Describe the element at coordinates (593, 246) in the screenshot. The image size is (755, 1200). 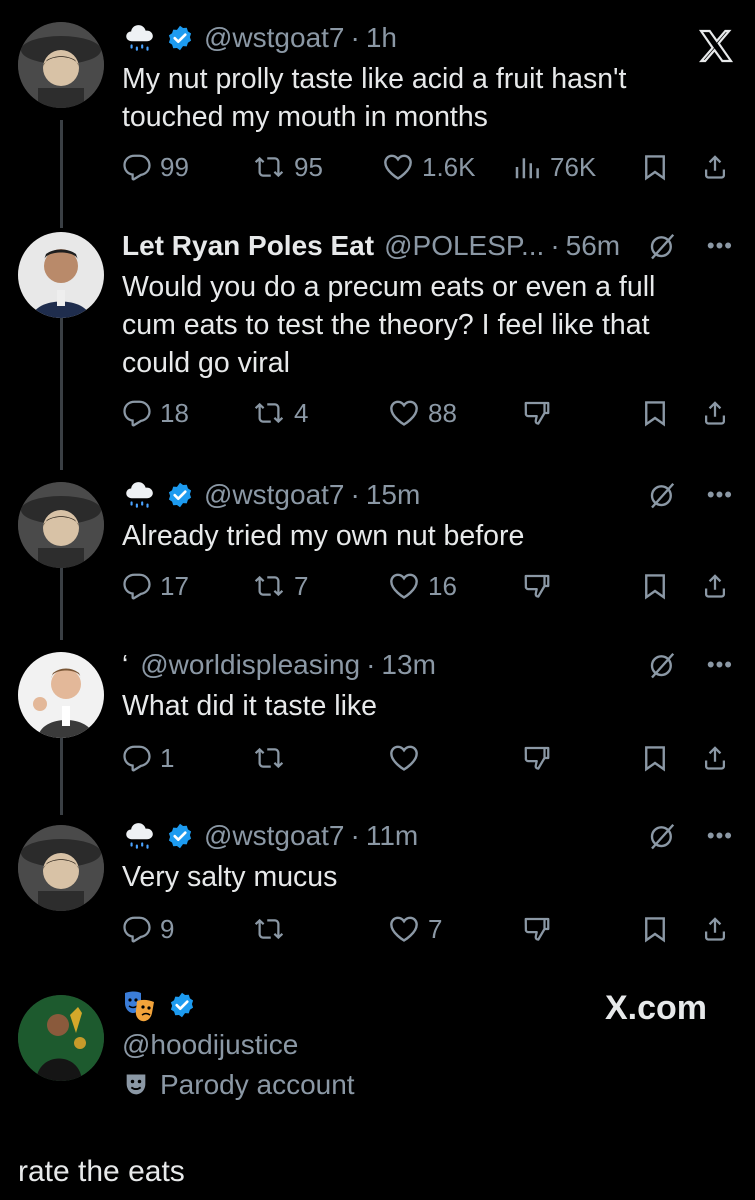
I see `tweet-time: 56m` at that location.